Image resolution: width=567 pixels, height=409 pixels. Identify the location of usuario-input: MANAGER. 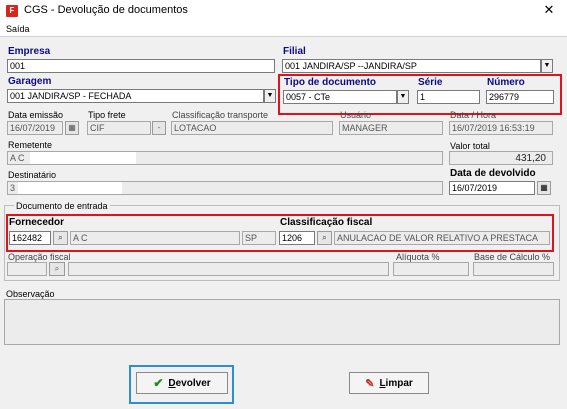
(391, 128).